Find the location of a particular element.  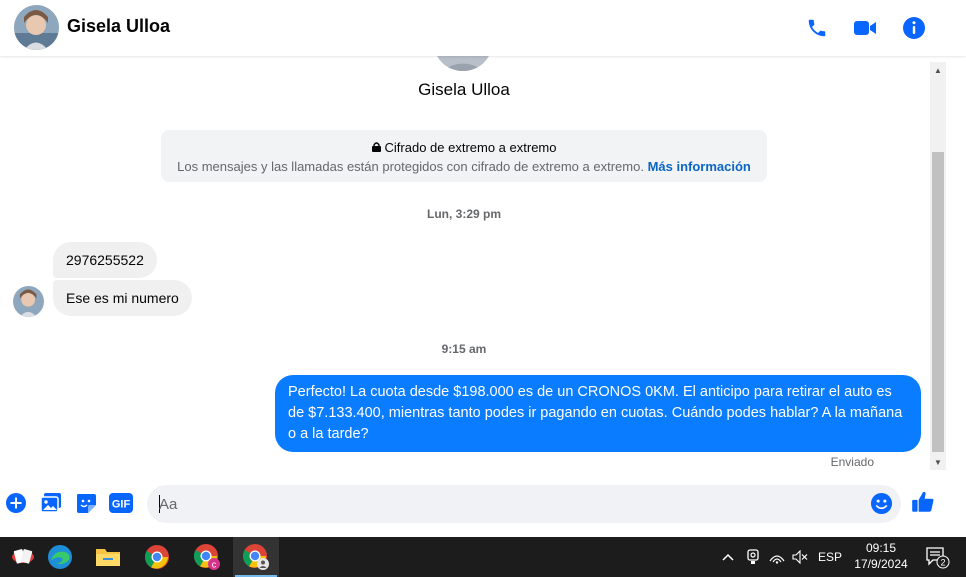

plus-icon is located at coordinates (16, 503).